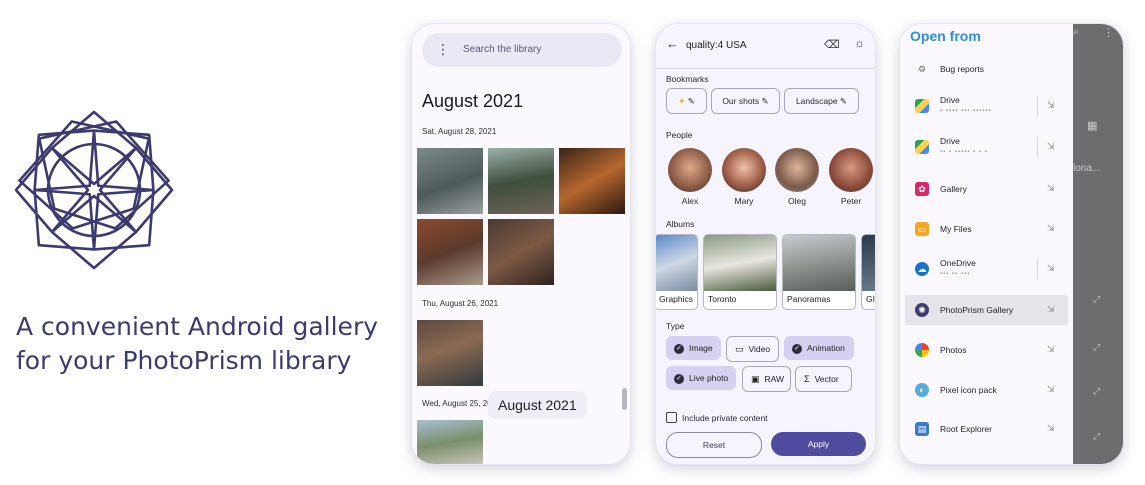  Describe the element at coordinates (714, 445) in the screenshot. I see `reset-button: Reset` at that location.